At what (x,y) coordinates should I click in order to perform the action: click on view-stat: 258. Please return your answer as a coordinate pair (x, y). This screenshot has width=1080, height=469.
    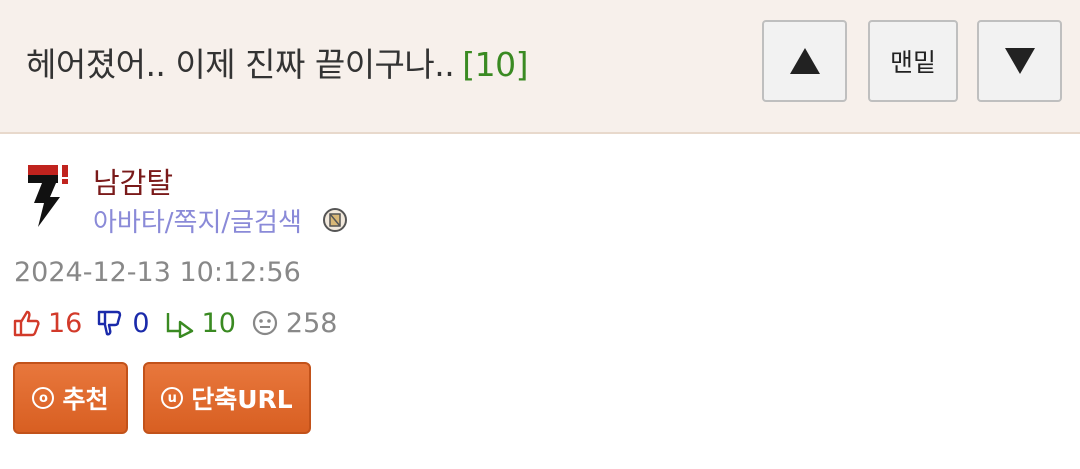
    Looking at the image, I should click on (294, 323).